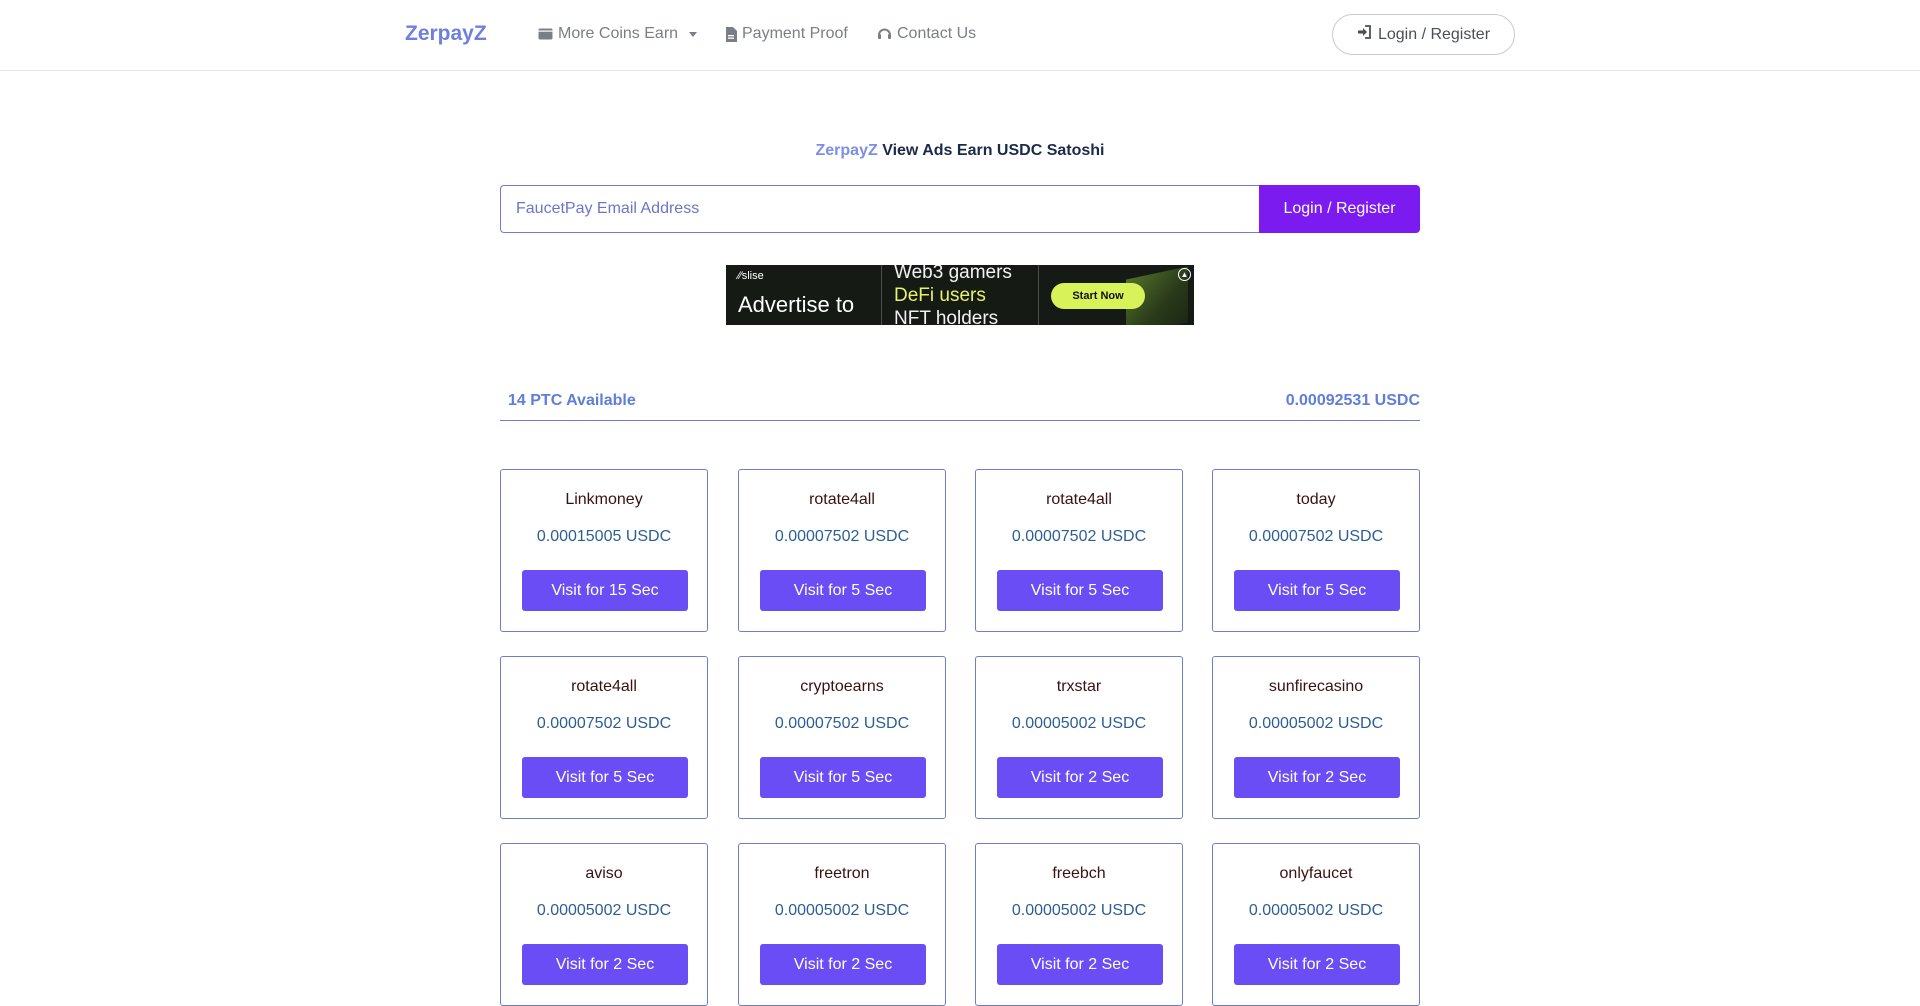  I want to click on login-register-button: Login / Register, so click(1339, 209).